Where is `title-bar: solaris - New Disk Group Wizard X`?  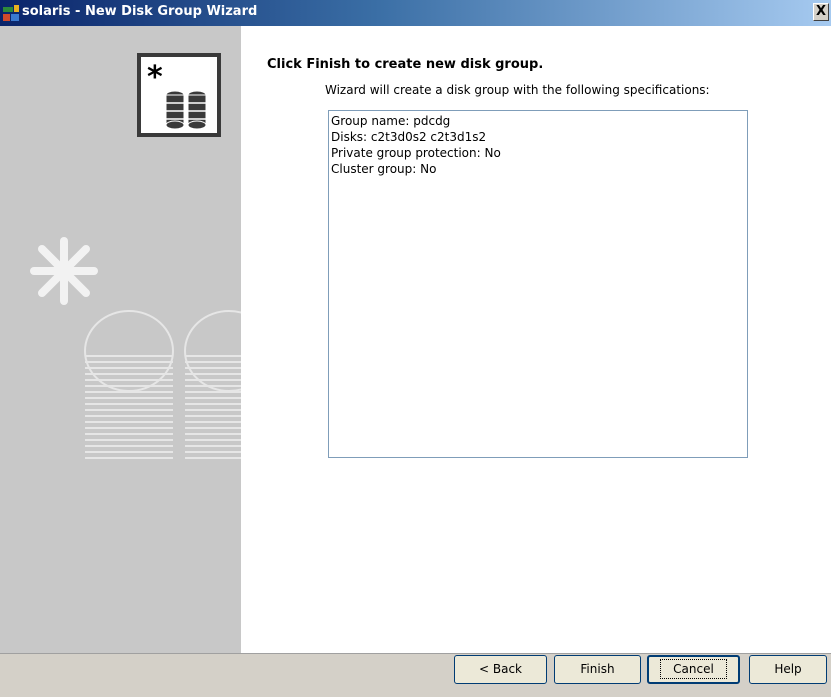
title-bar: solaris - New Disk Group Wizard X is located at coordinates (415, 13).